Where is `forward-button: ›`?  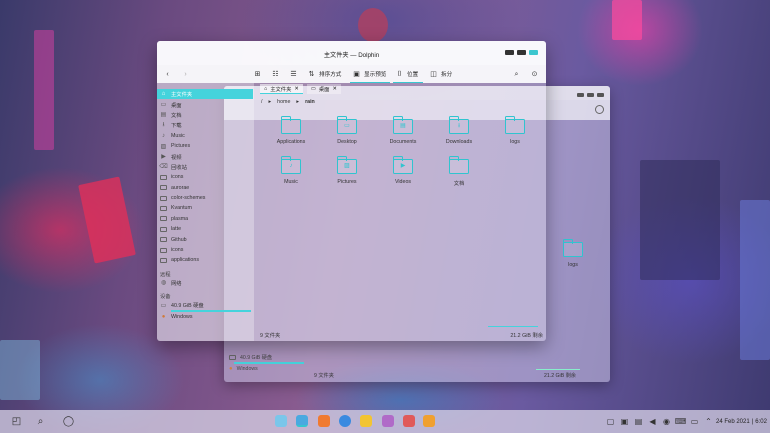 forward-button: › is located at coordinates (185, 74).